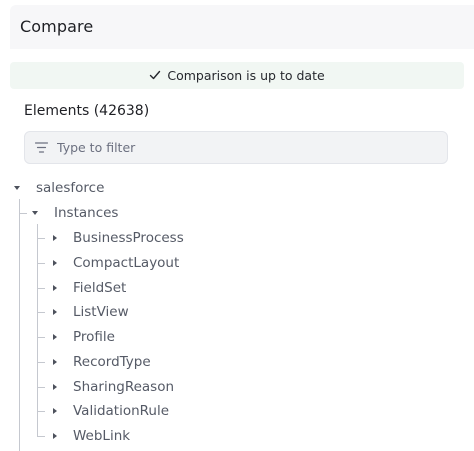 The width and height of the screenshot is (474, 451). I want to click on tree-node-validationrule: ValidationRule, so click(111, 411).